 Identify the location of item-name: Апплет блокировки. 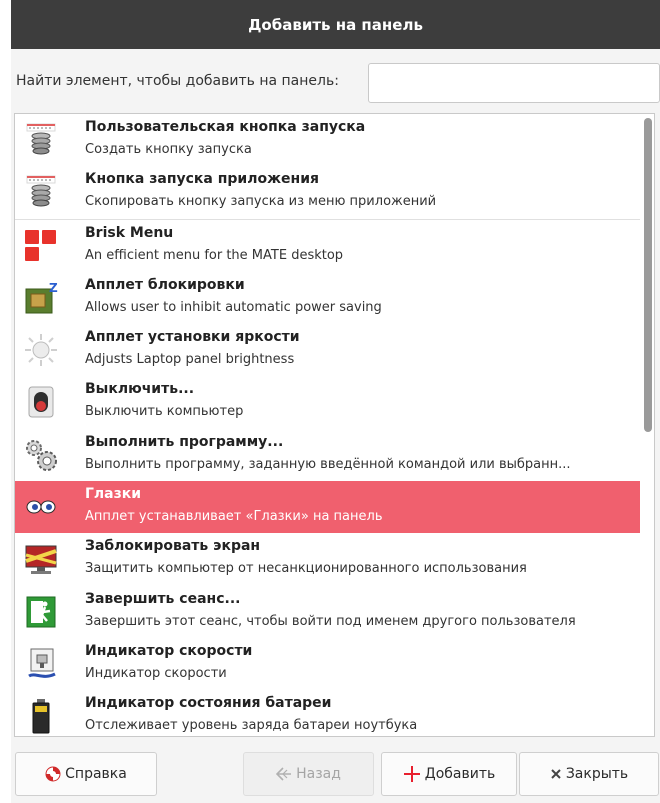
(165, 284).